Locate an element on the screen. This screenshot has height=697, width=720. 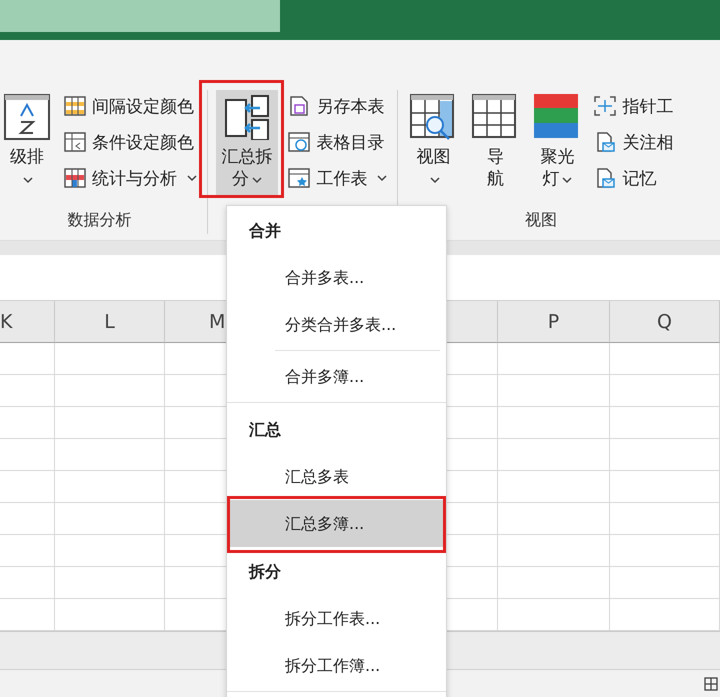
menu-section-header: 合并 is located at coordinates (264, 231).